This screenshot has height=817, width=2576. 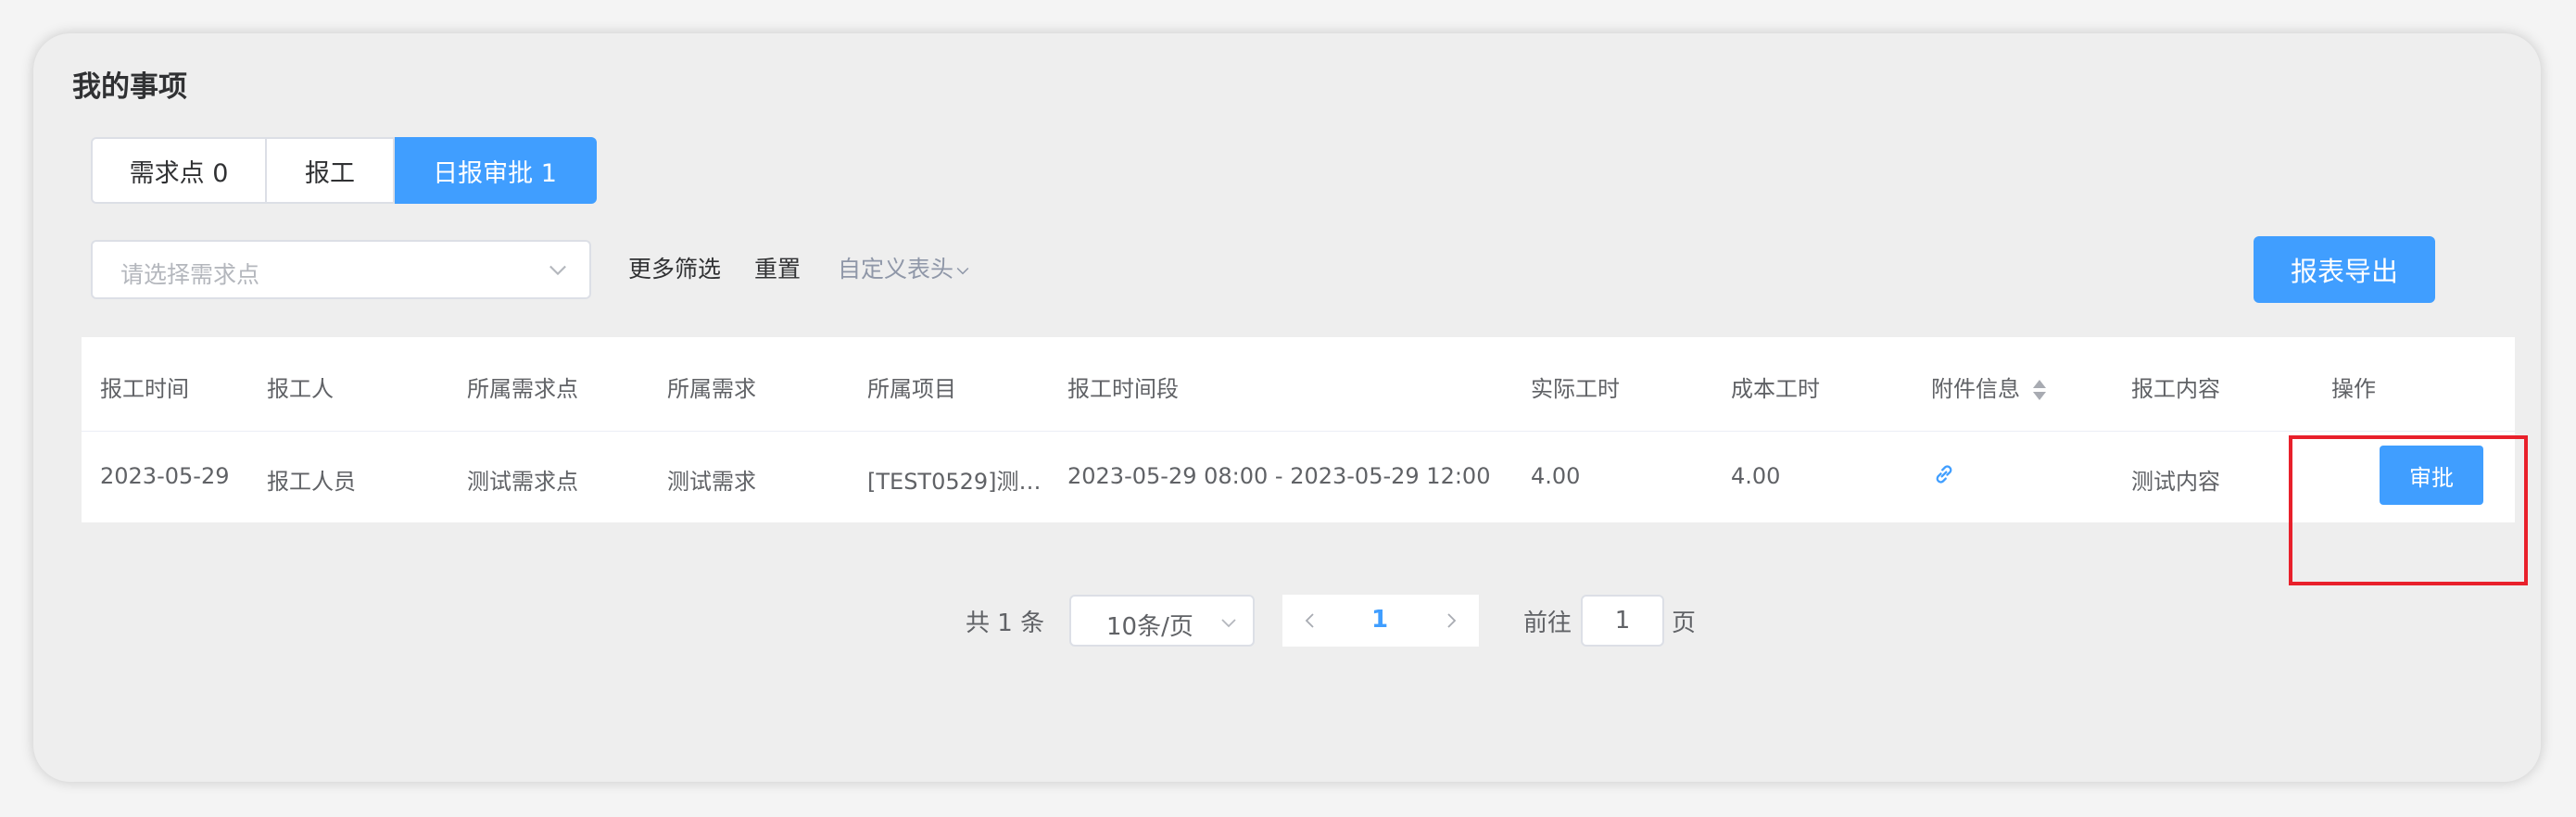 What do you see at coordinates (2040, 390) in the screenshot?
I see `sort-icon` at bounding box center [2040, 390].